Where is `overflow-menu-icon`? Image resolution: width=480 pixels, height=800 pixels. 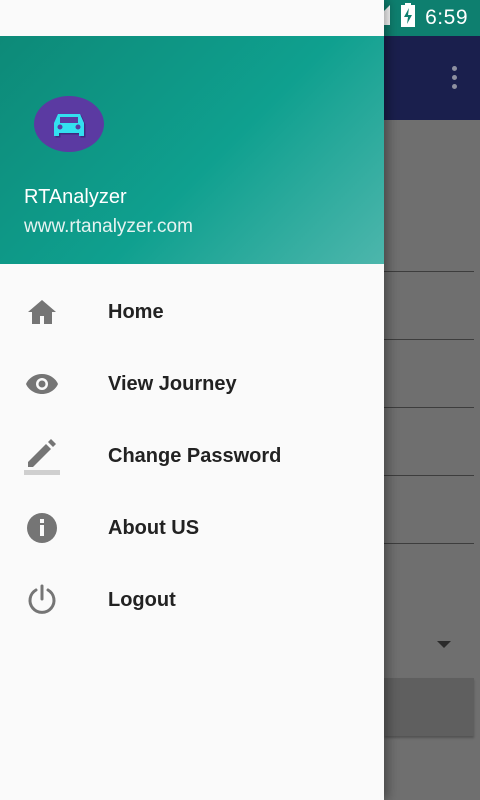
overflow-menu-icon is located at coordinates (455, 79).